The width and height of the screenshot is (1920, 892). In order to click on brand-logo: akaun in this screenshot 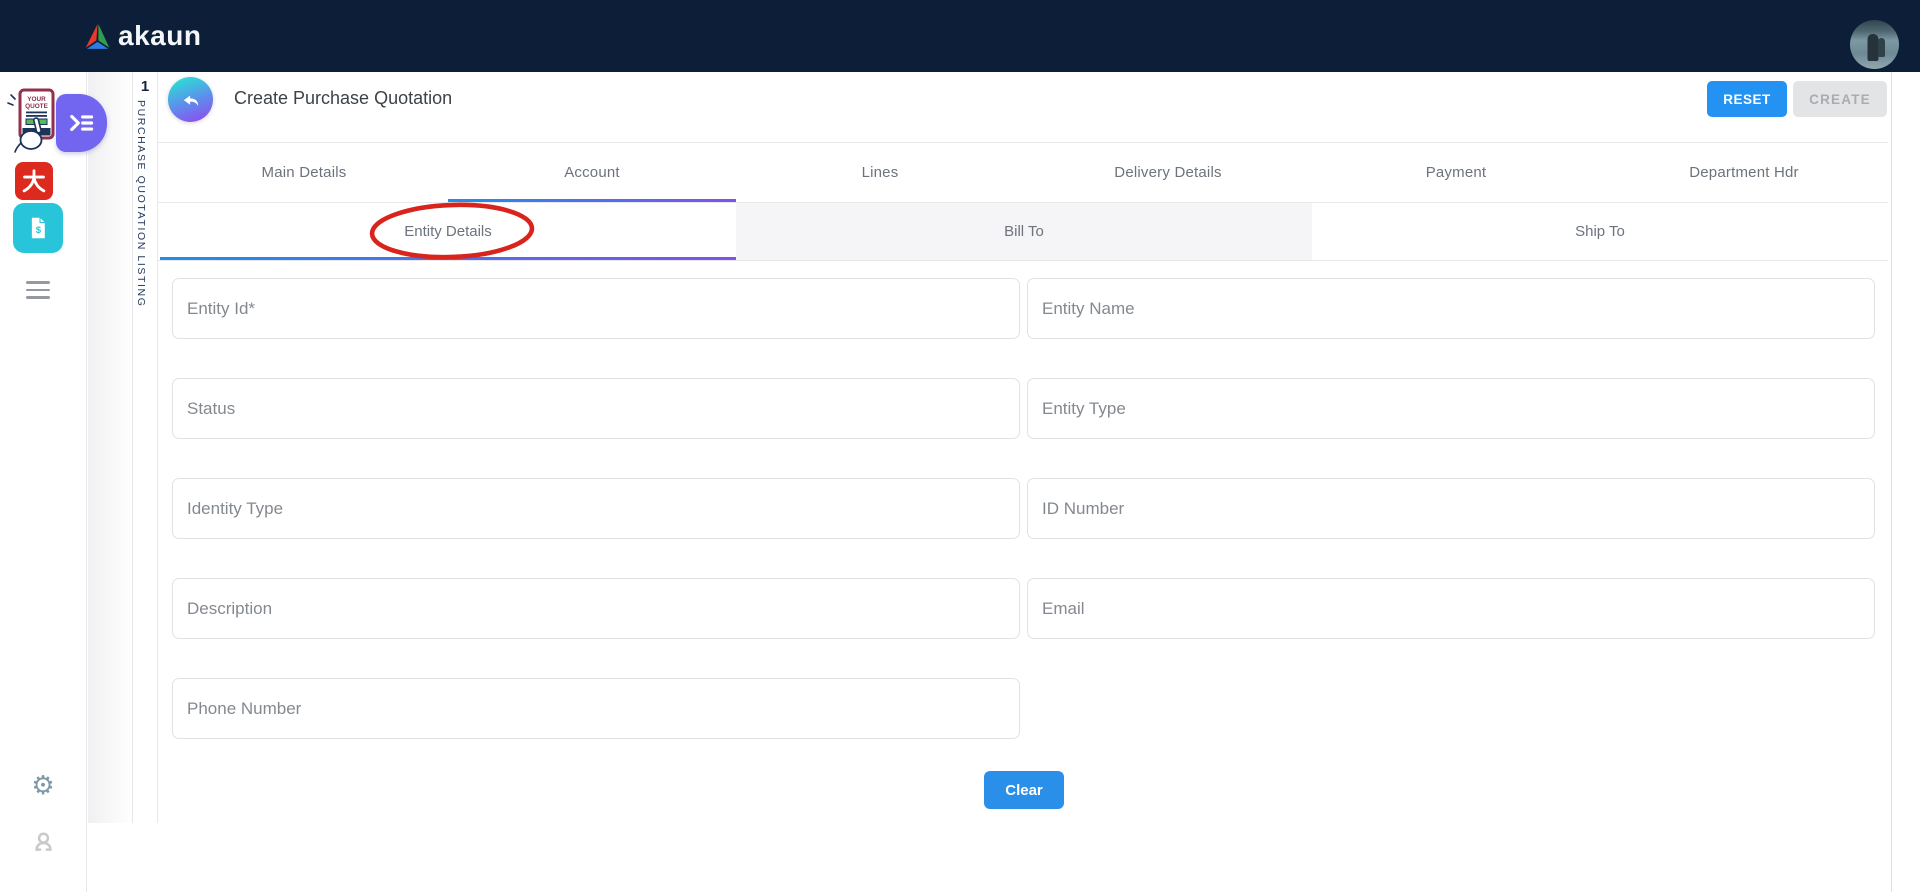, I will do `click(142, 36)`.